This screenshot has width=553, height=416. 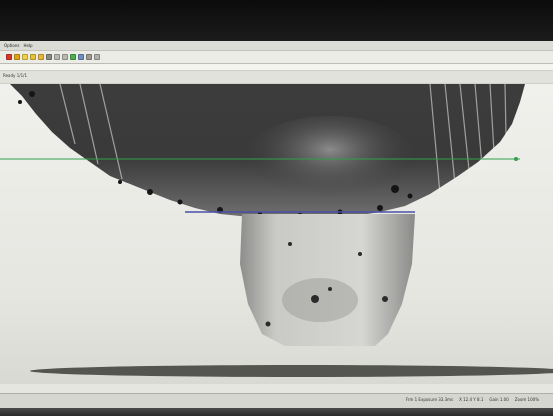 What do you see at coordinates (330, 164) in the screenshot?
I see `inner-lighter-region` at bounding box center [330, 164].